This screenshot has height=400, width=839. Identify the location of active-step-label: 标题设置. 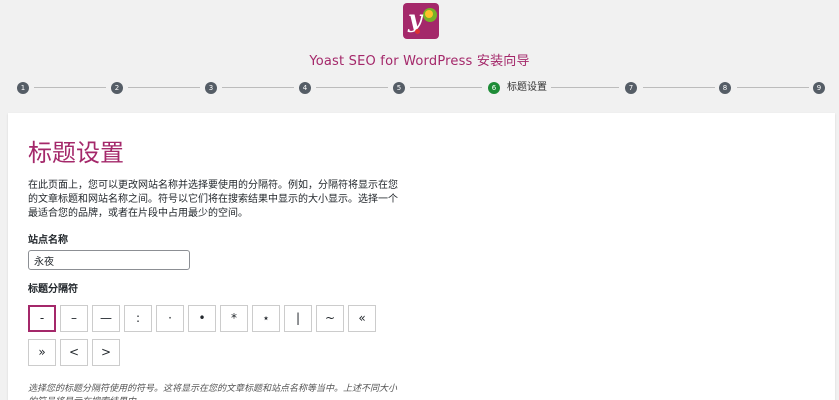
(527, 87).